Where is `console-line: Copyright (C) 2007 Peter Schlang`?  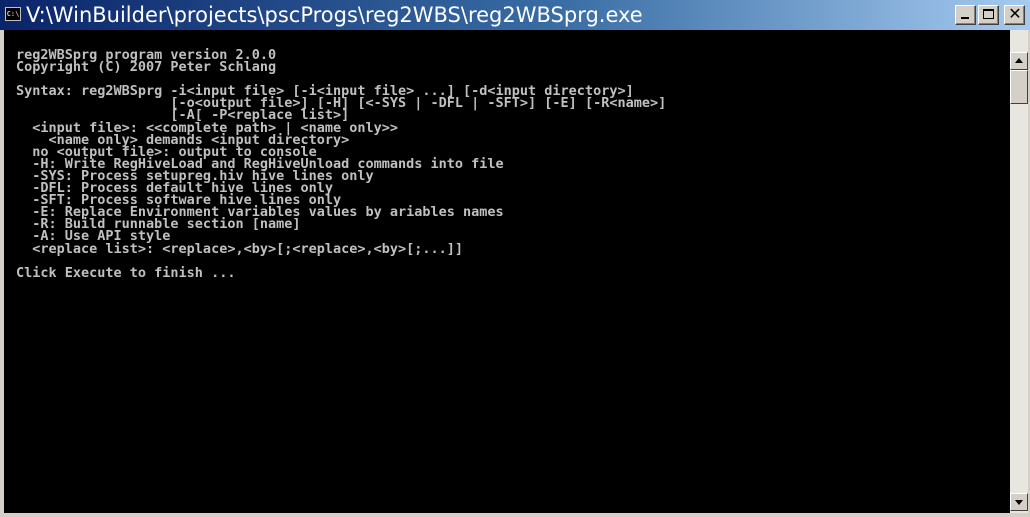 console-line: Copyright (C) 2007 Peter Schlang is located at coordinates (146, 67).